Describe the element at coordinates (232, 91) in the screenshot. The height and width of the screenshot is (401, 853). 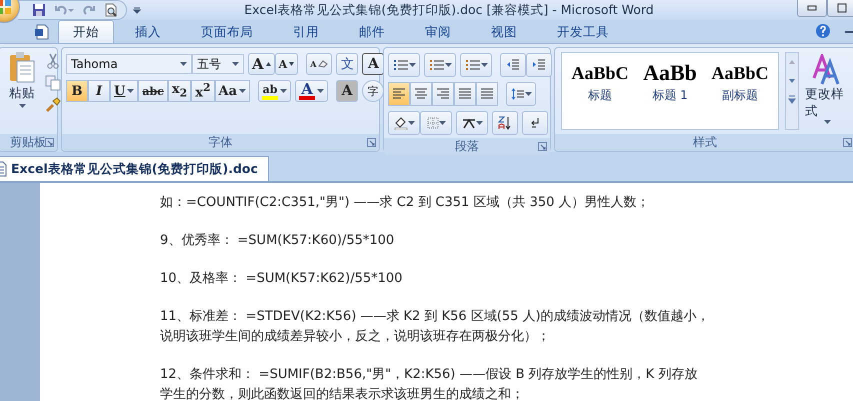
I see `format-button: Aa` at that location.